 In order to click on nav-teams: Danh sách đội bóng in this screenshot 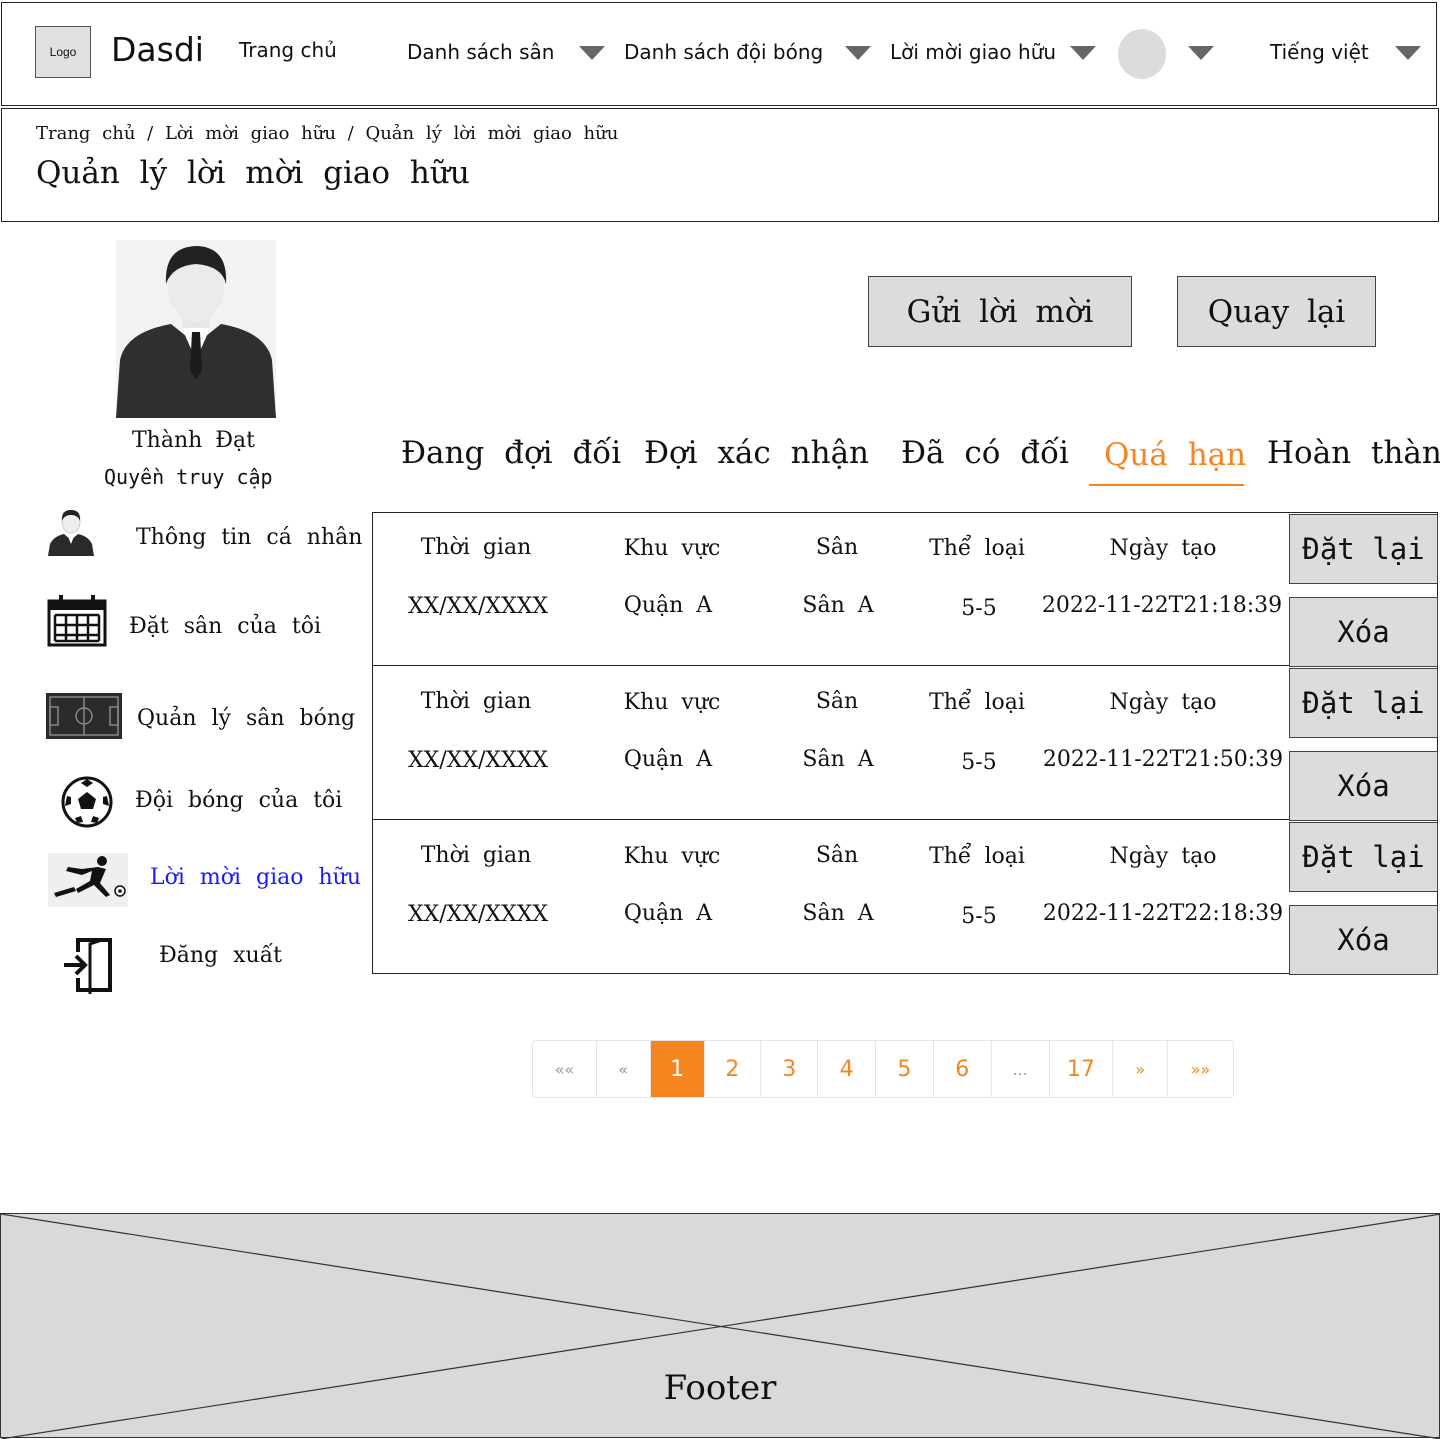, I will do `click(723, 52)`.